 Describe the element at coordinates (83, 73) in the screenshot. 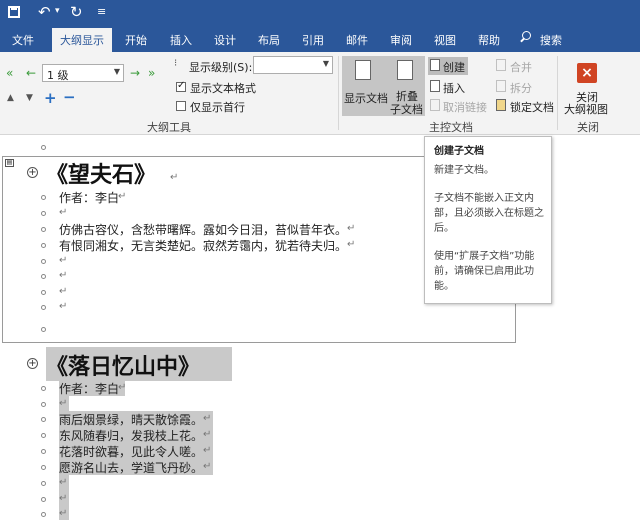

I see `outline-level-dropdown: 1 级 ▼` at that location.